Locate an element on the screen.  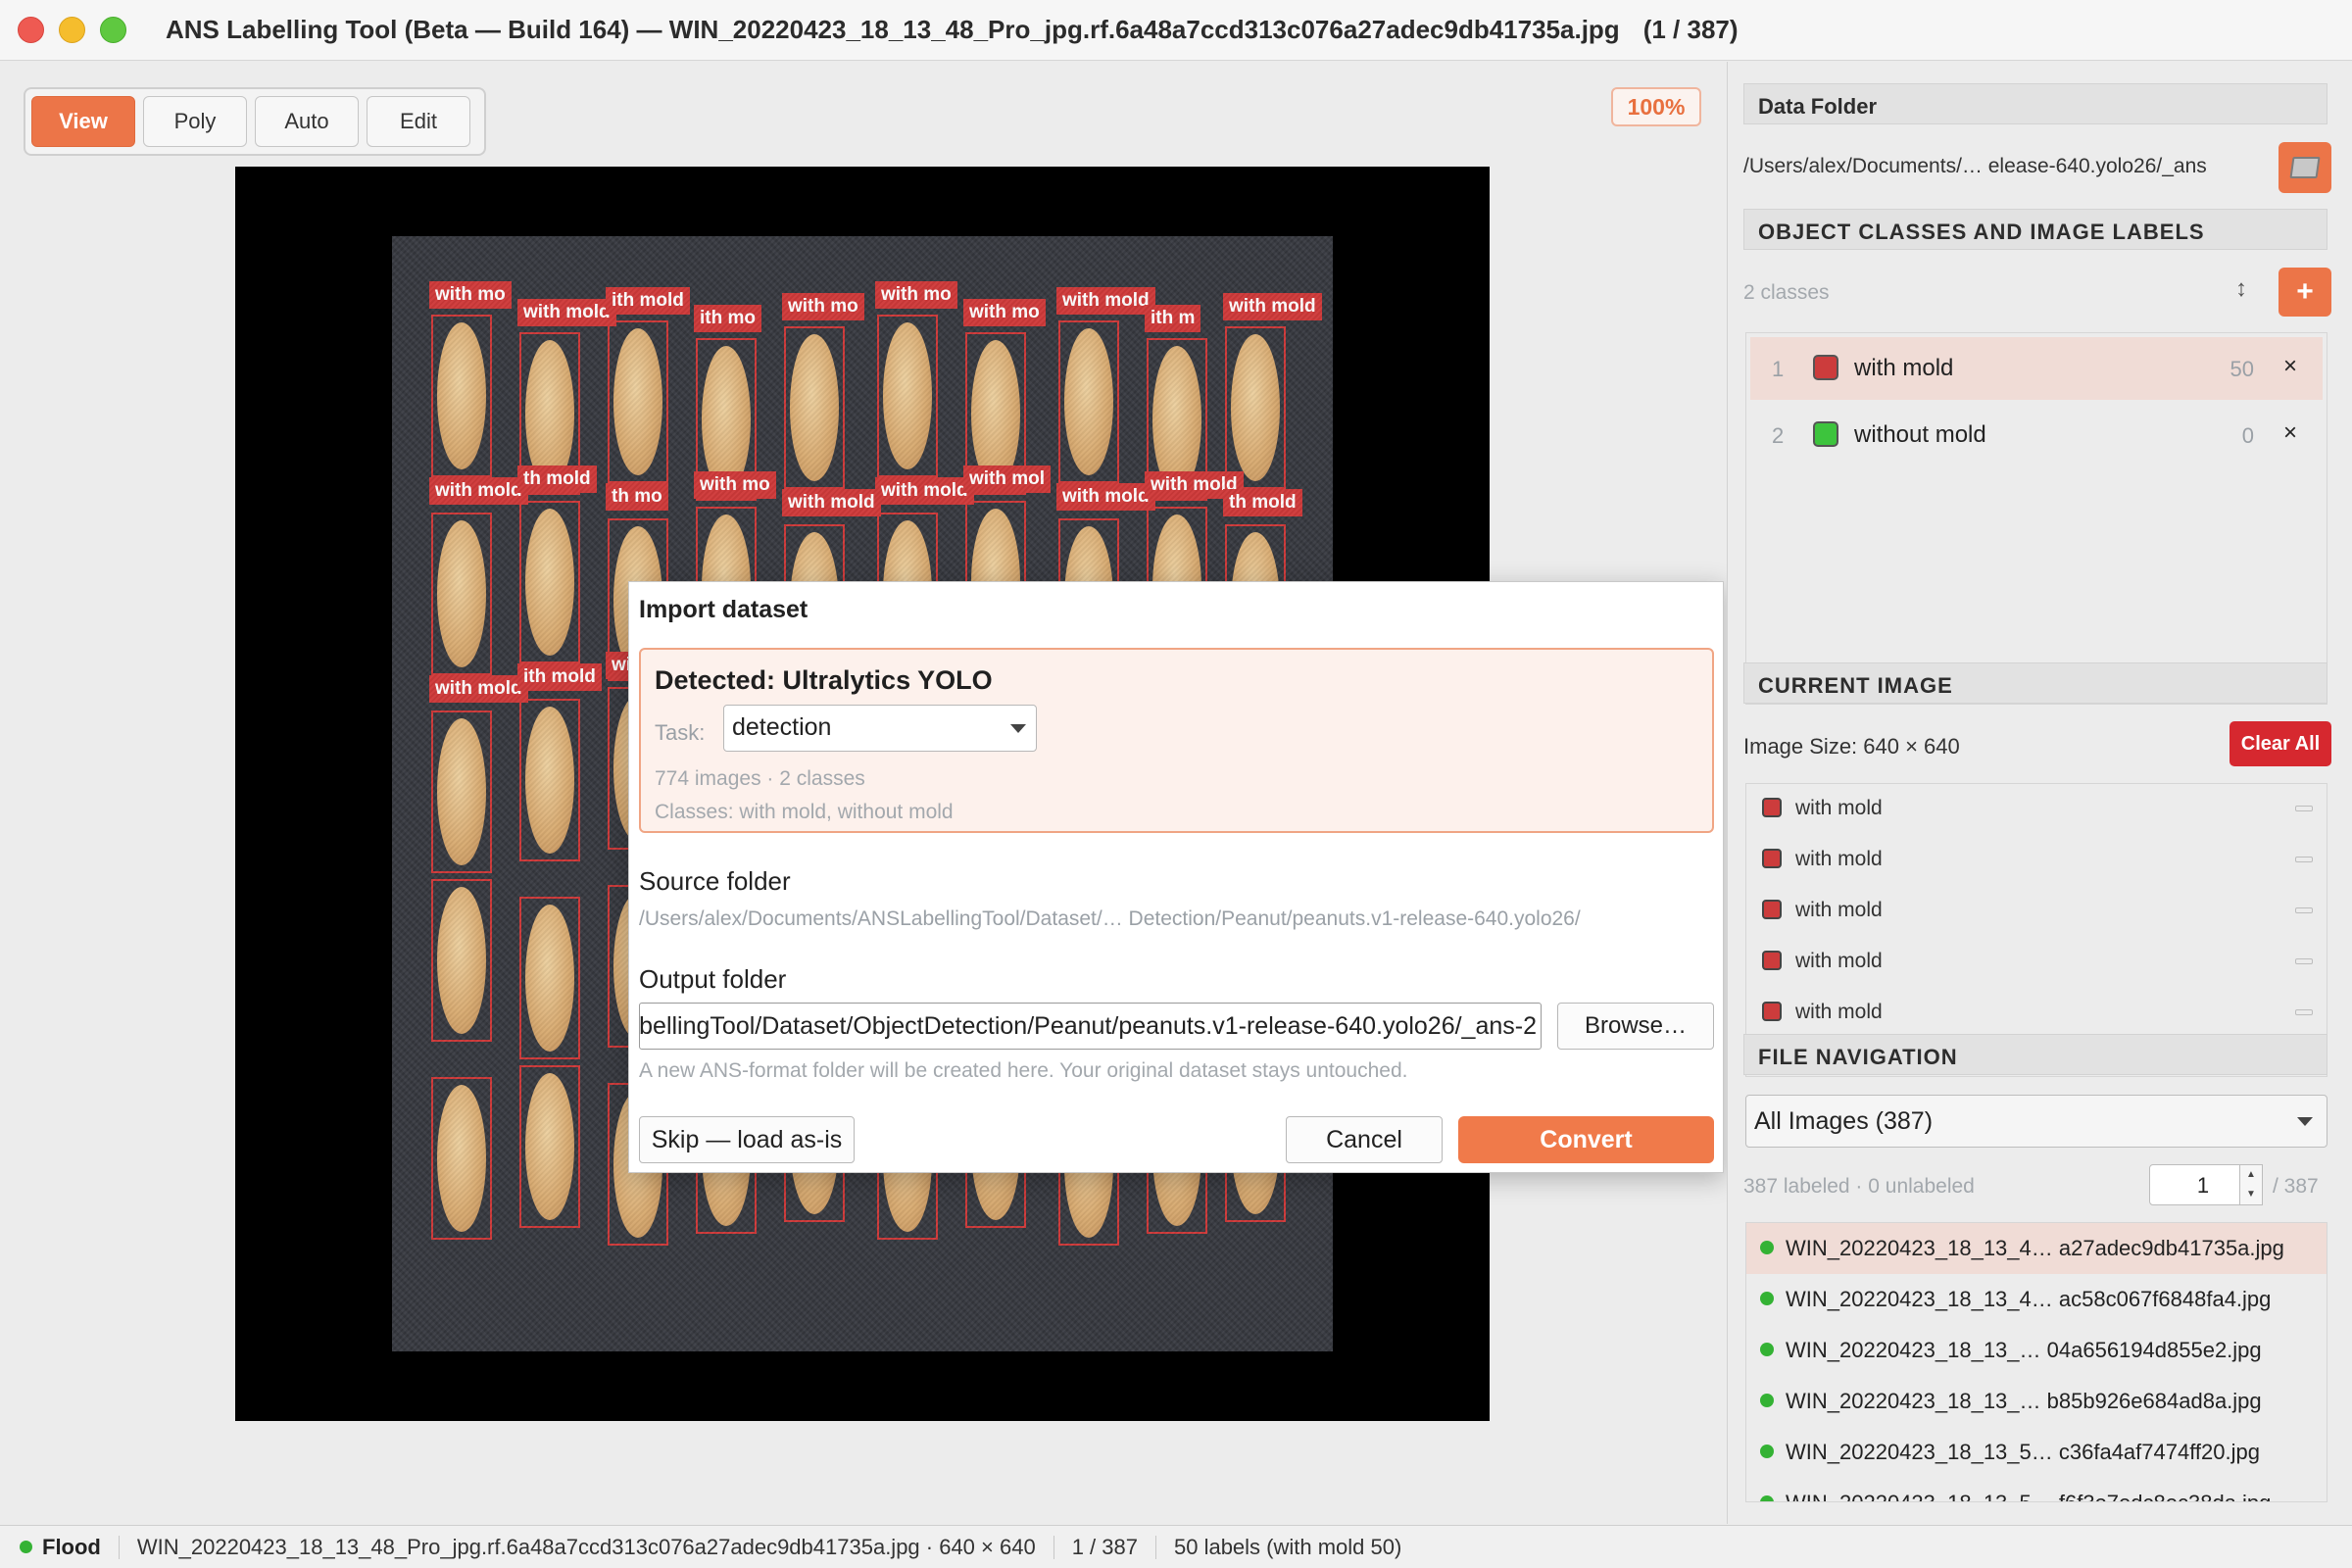
class-name: without mold is located at coordinates (1920, 434).